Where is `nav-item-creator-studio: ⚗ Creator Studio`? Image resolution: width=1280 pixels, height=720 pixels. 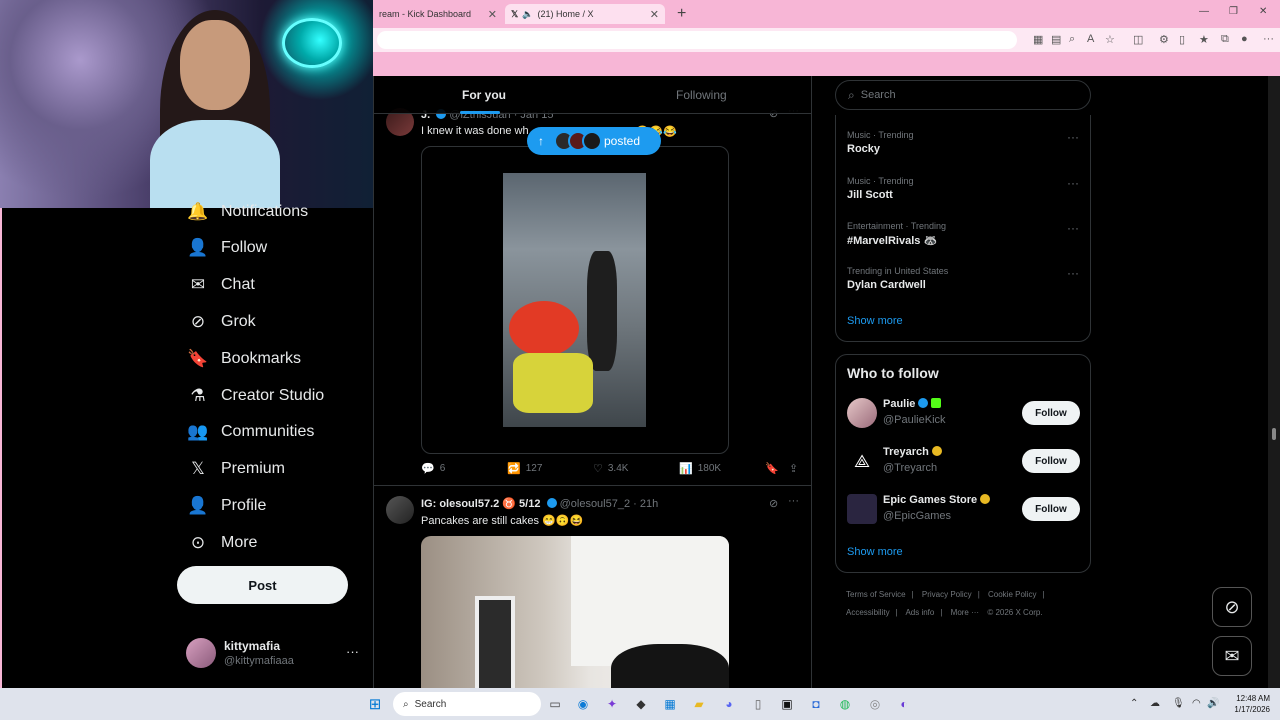
nav-item-creator-studio: ⚗ Creator Studio is located at coordinates (255, 396).